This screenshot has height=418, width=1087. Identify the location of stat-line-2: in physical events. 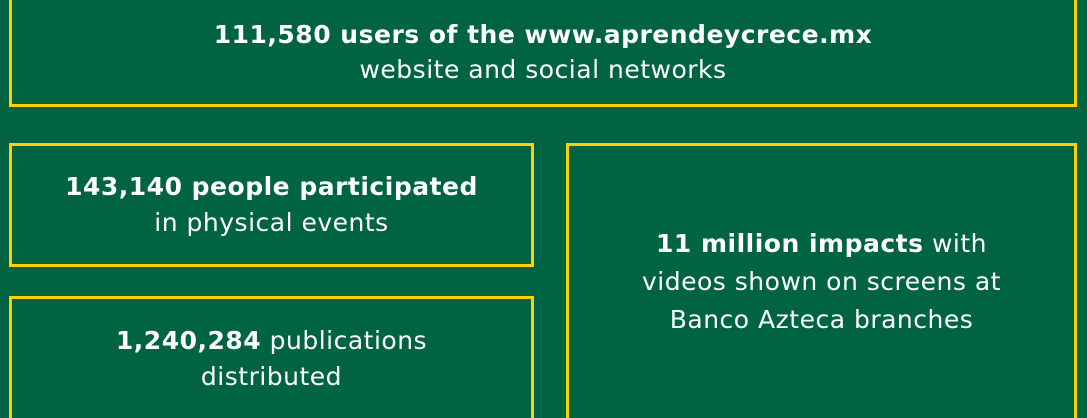
(271, 223).